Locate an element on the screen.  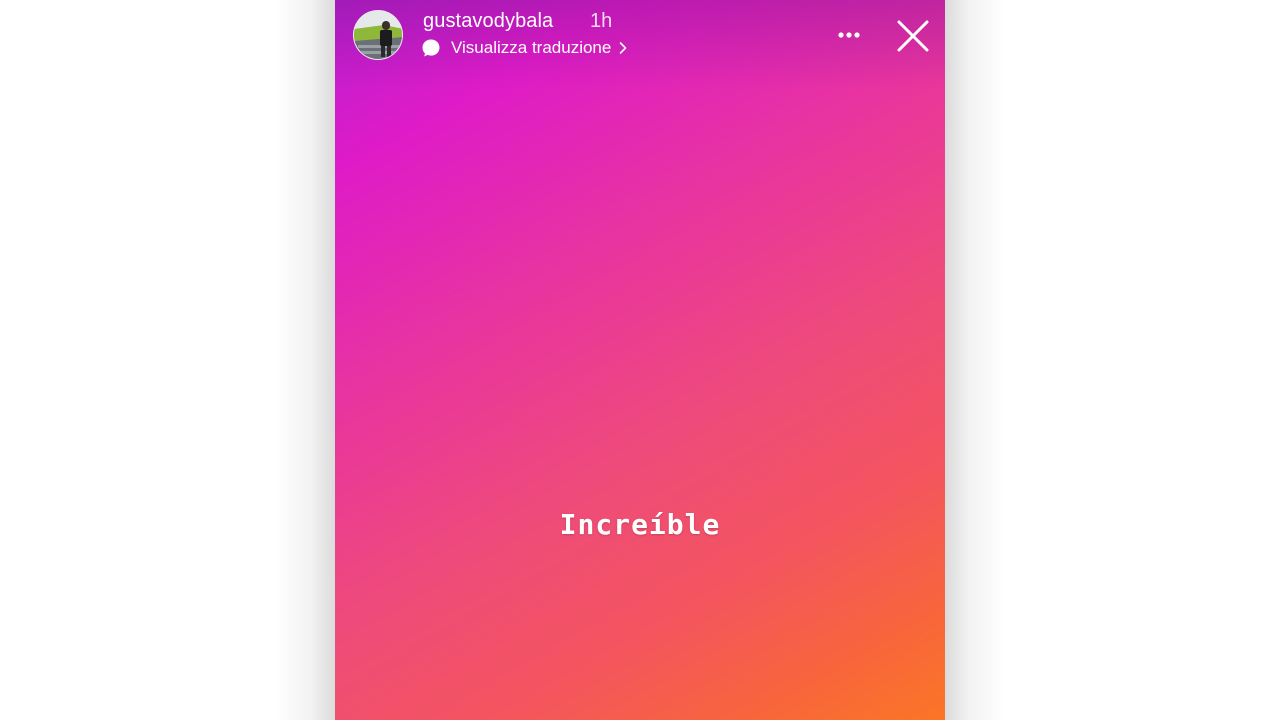
avatar-photo-icon is located at coordinates (378, 35).